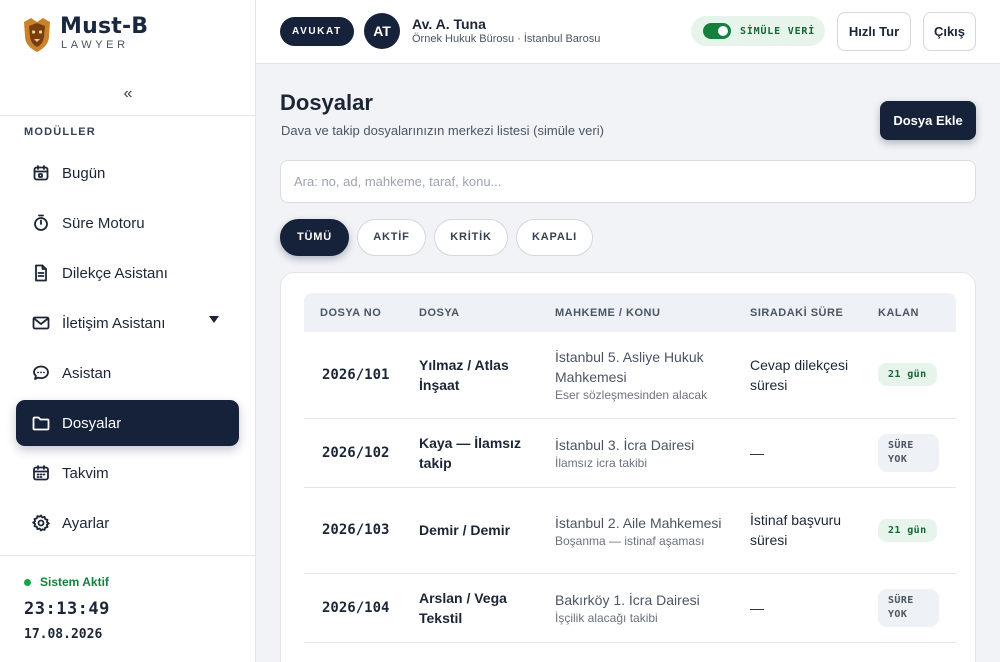 The height and width of the screenshot is (662, 1000). Describe the element at coordinates (798, 530) in the screenshot. I see `next-deadline: İstinaf başvuru süresi` at that location.